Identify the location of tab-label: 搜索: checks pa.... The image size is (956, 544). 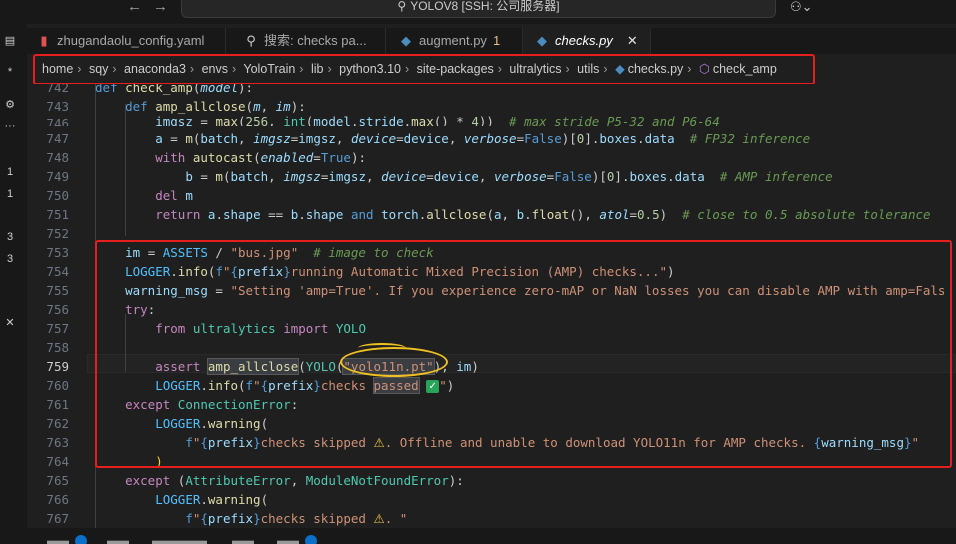
(315, 40).